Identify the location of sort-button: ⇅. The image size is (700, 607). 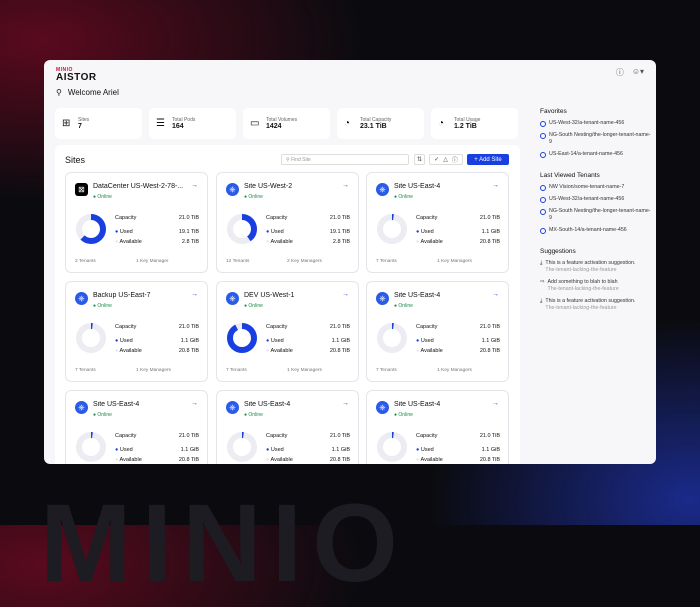
(419, 159).